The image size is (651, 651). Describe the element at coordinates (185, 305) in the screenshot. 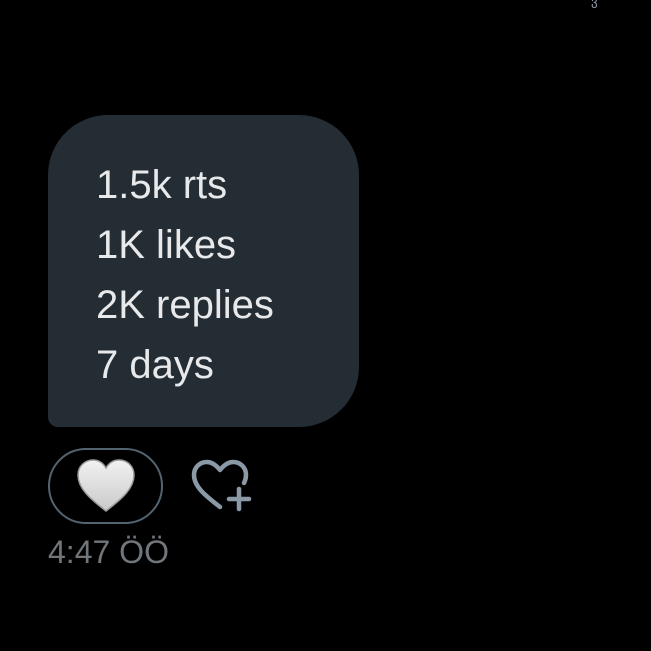

I see `message-line-3: 2K replies` at that location.